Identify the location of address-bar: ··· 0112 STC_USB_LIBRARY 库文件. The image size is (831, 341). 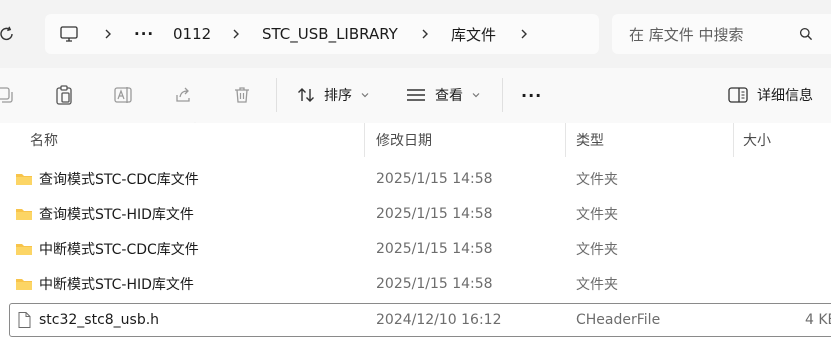
(322, 34).